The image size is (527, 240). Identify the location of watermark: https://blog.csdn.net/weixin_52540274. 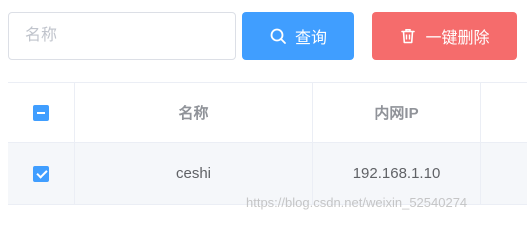
(357, 202).